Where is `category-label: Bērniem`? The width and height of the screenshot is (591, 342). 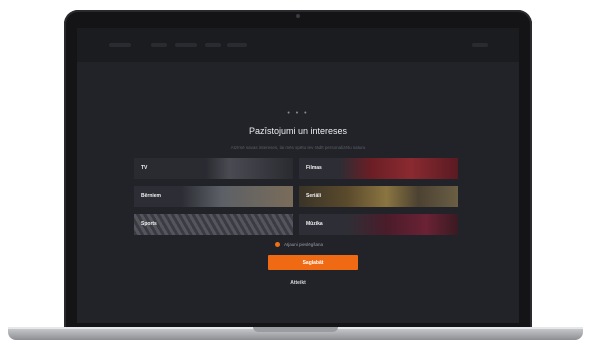 category-label: Bērniem is located at coordinates (151, 196).